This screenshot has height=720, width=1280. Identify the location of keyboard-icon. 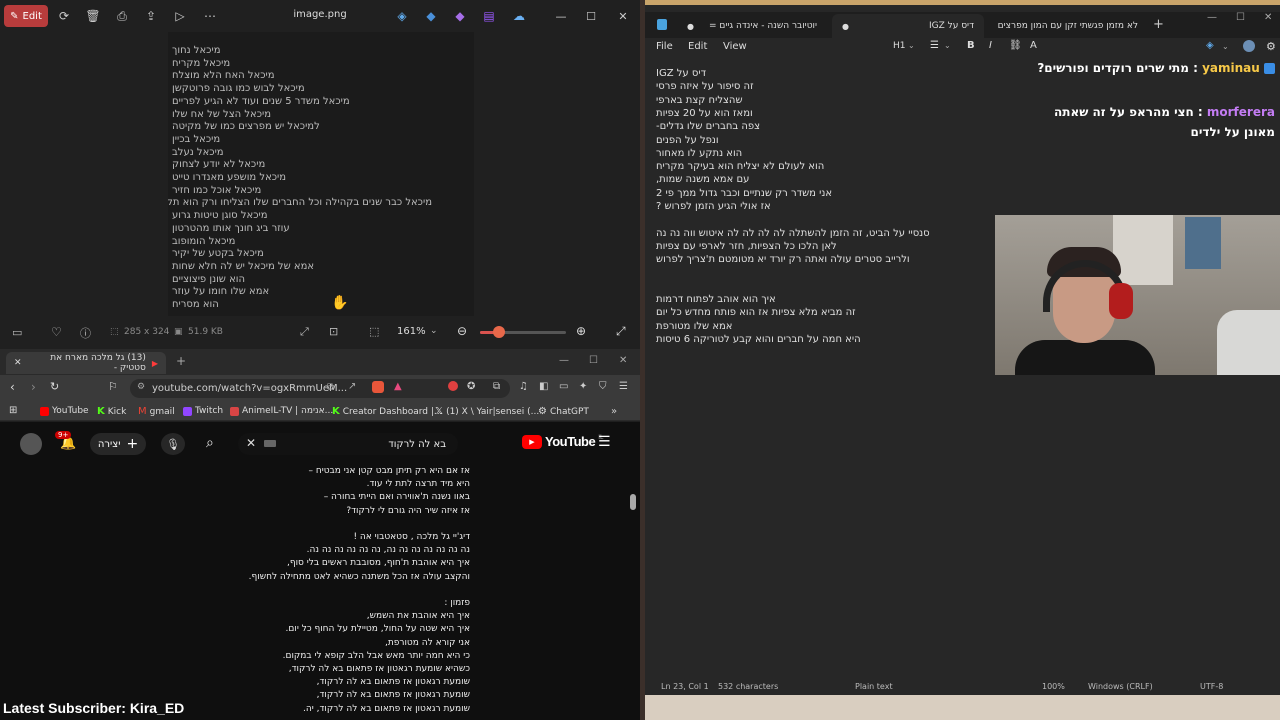
(270, 443).